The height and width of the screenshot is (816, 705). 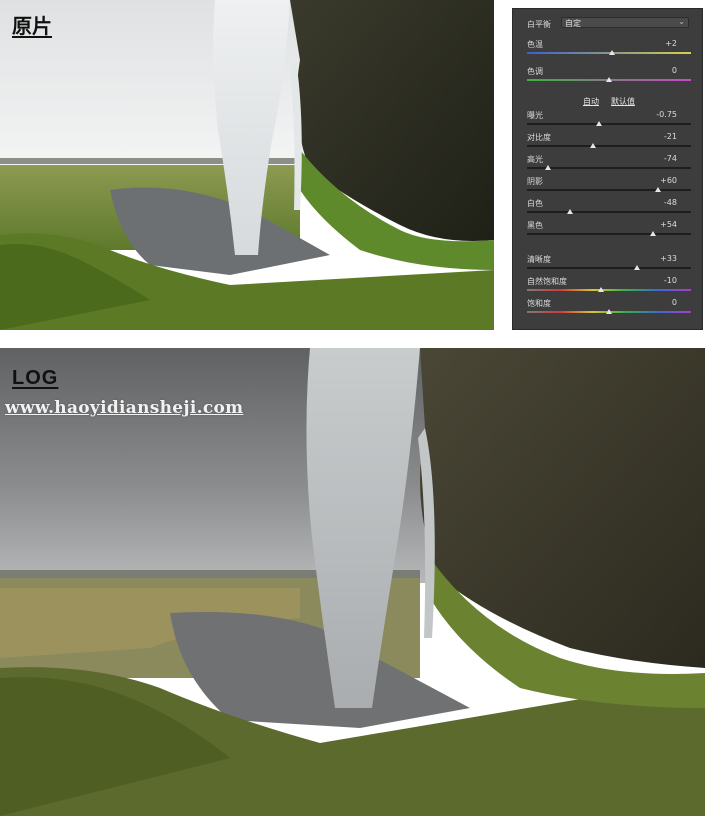 I want to click on slider-exposure-value: -0.75, so click(x=666, y=114).